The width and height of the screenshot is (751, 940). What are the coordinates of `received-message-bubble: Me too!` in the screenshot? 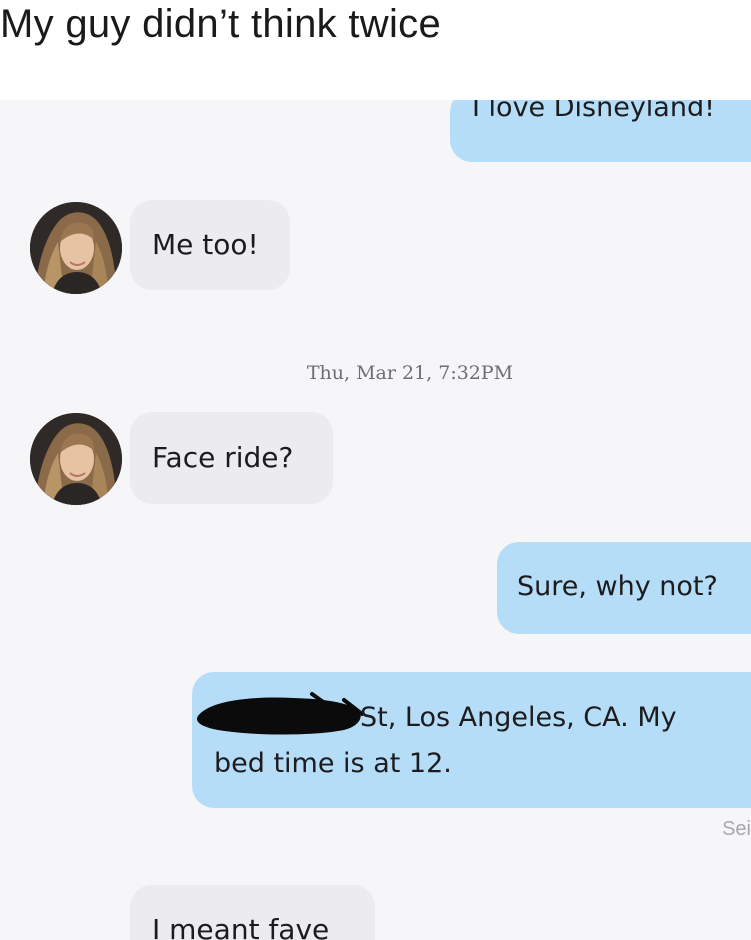 It's located at (210, 245).